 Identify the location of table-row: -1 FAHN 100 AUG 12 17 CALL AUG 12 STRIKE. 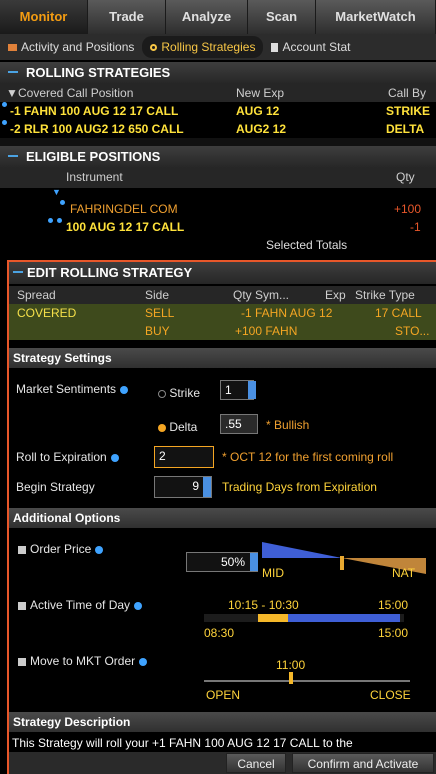
(218, 111).